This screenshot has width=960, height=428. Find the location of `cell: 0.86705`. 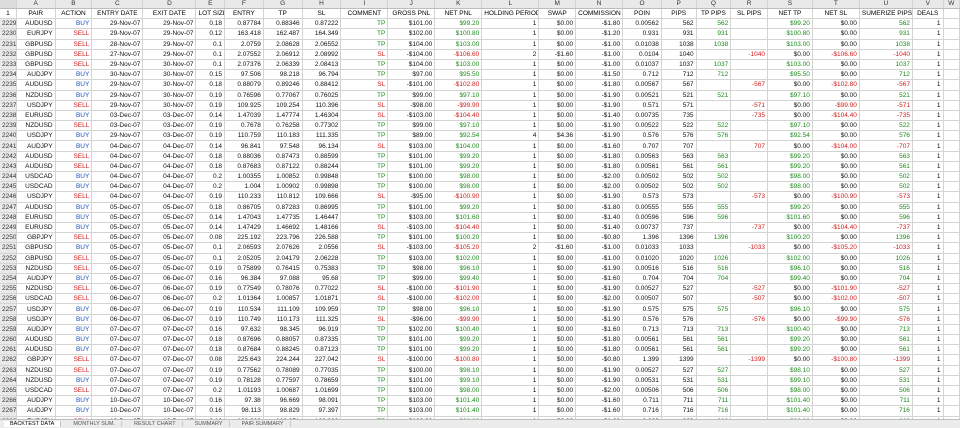

cell: 0.86705 is located at coordinates (244, 207).